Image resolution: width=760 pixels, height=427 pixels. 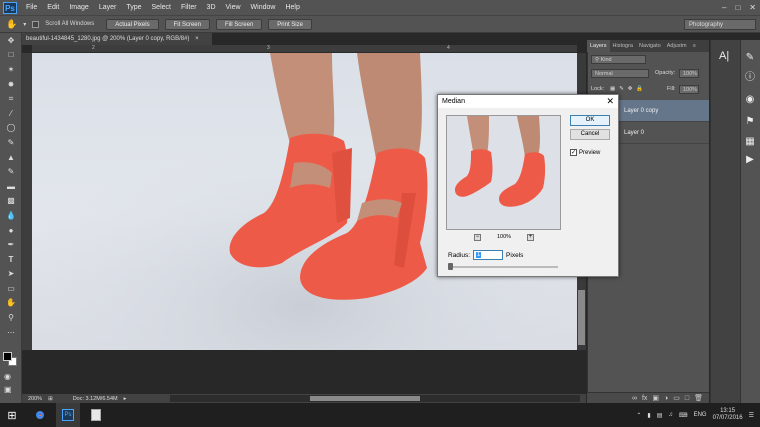 I want to click on tool-preset-chevron-icon: ▾, so click(x=24, y=24).